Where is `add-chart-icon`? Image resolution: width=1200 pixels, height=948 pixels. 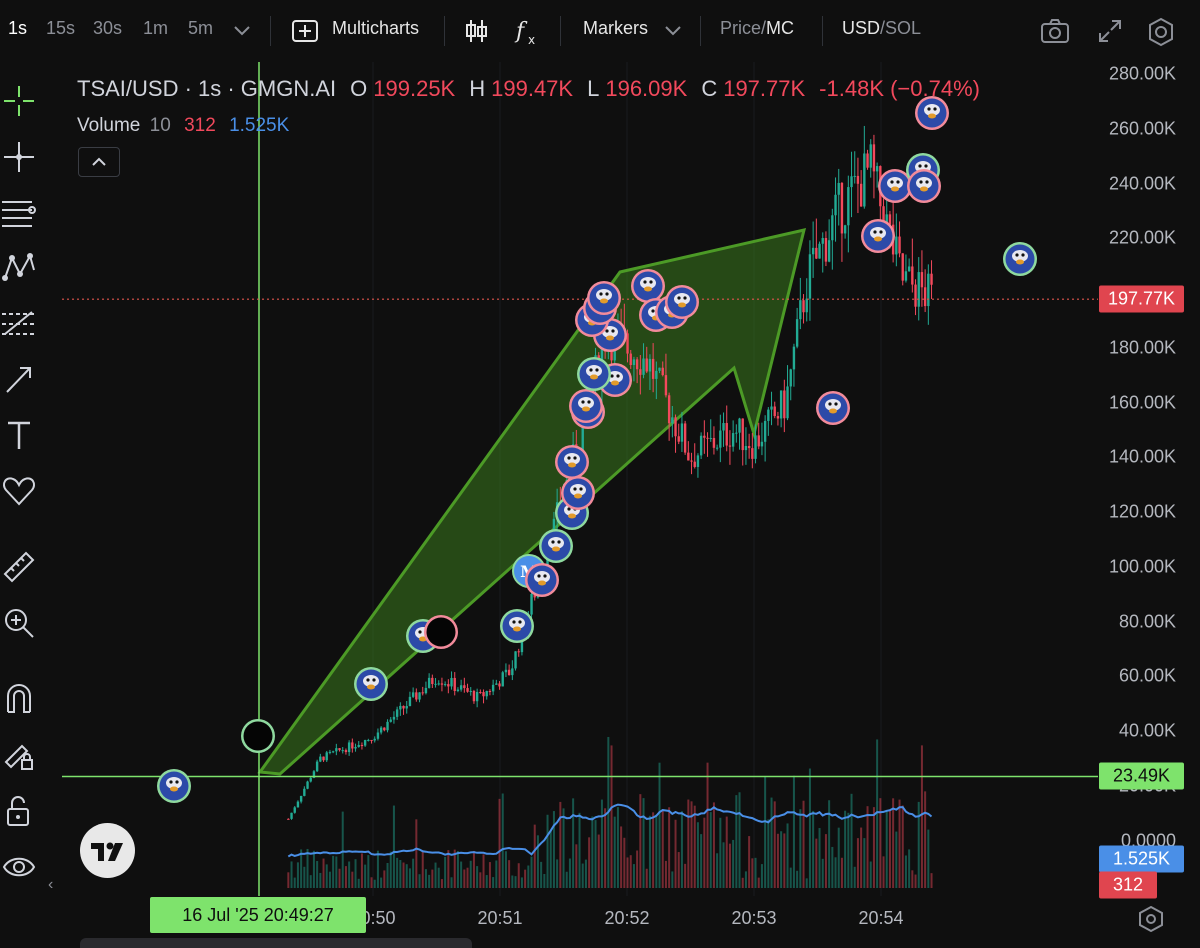 add-chart-icon is located at coordinates (305, 31).